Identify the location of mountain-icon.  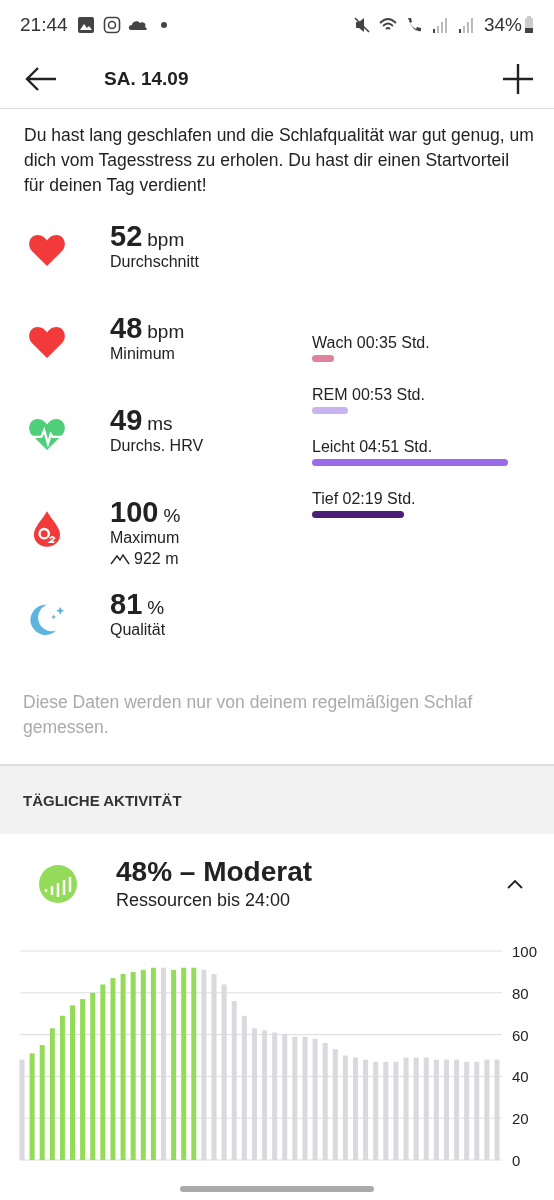
(120, 559).